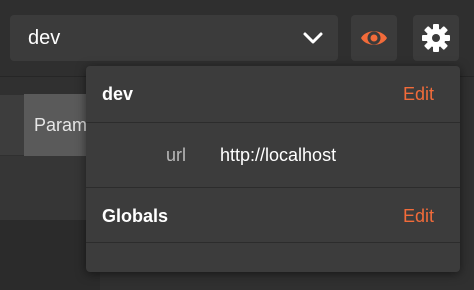  I want to click on chevron-down-icon, so click(313, 38).